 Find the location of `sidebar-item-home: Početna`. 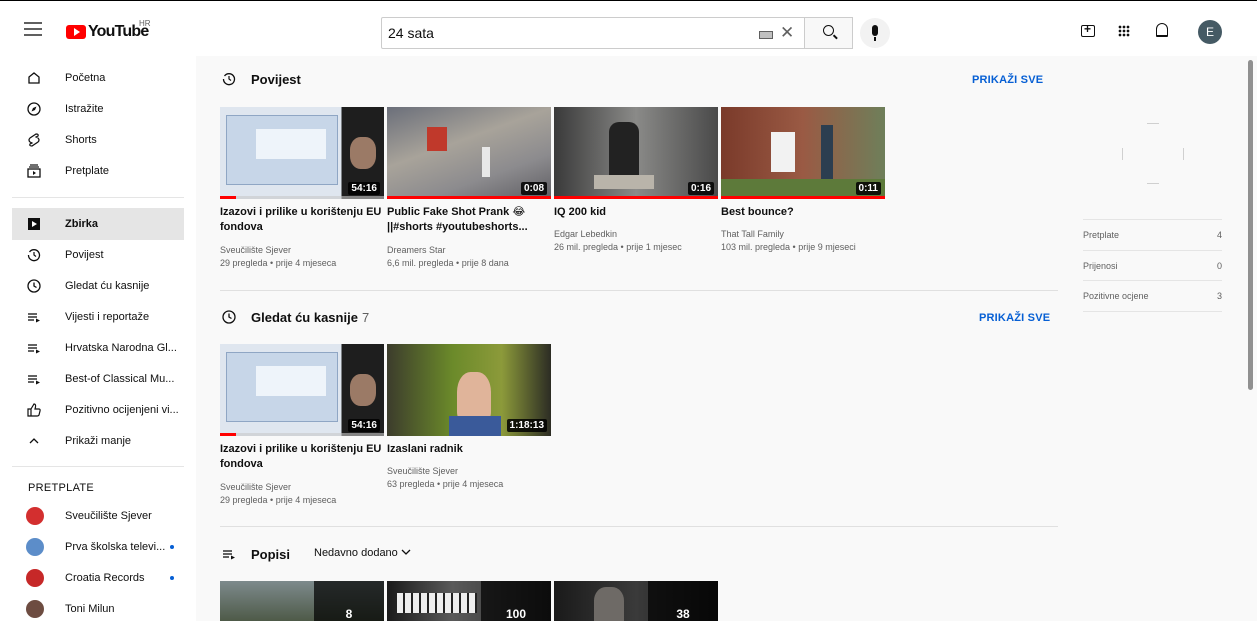

sidebar-item-home: Početna is located at coordinates (98, 78).